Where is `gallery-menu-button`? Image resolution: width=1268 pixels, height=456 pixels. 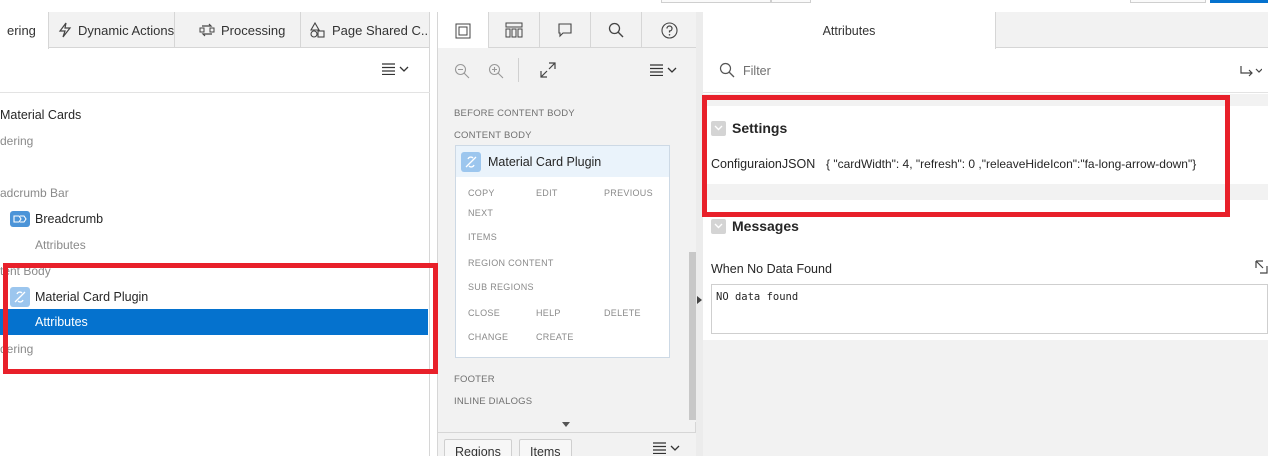 gallery-menu-button is located at coordinates (666, 448).